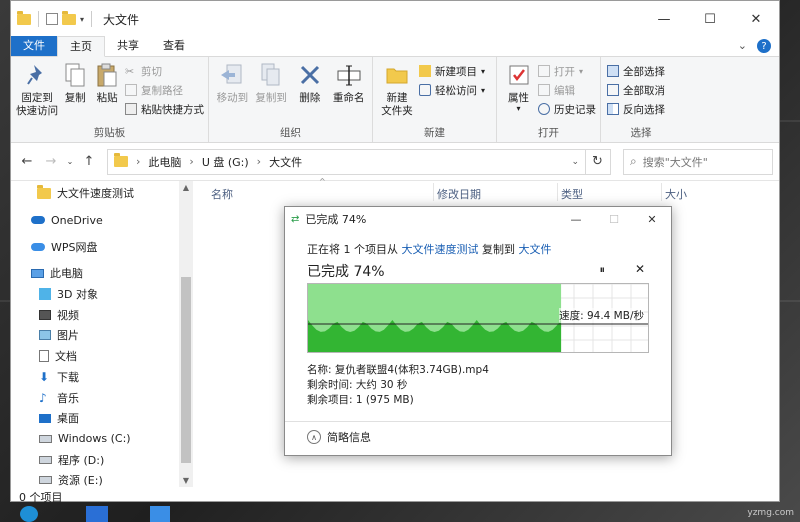 This screenshot has width=800, height=522. Describe the element at coordinates (754, 46) in the screenshot. I see `ribbon-right-controls: ⌄ ?` at that location.